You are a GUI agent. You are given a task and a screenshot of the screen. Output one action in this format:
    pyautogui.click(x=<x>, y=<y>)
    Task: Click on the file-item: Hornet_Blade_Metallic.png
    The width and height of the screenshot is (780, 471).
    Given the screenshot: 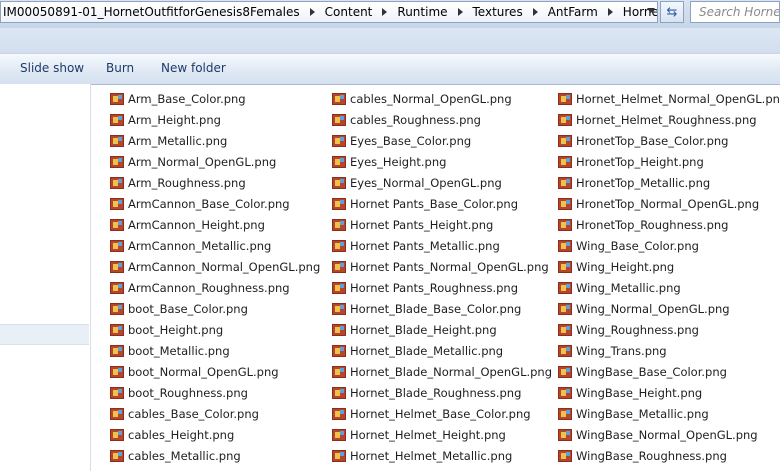 What is the action you would take?
    pyautogui.click(x=414, y=350)
    